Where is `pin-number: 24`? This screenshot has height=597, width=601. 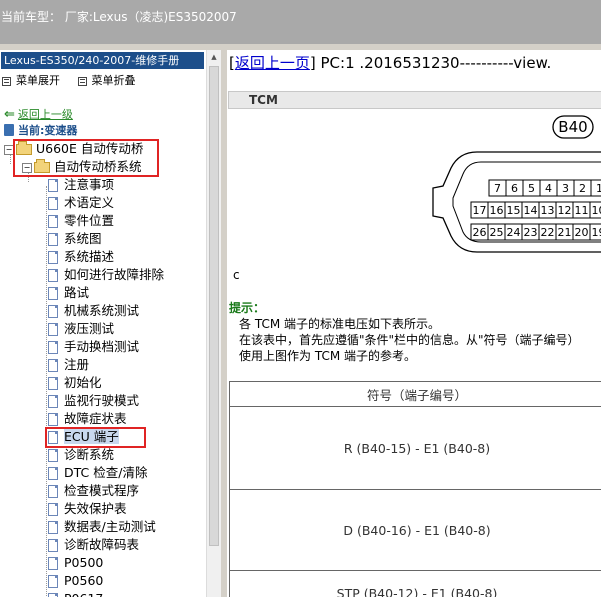 pin-number: 24 is located at coordinates (514, 232).